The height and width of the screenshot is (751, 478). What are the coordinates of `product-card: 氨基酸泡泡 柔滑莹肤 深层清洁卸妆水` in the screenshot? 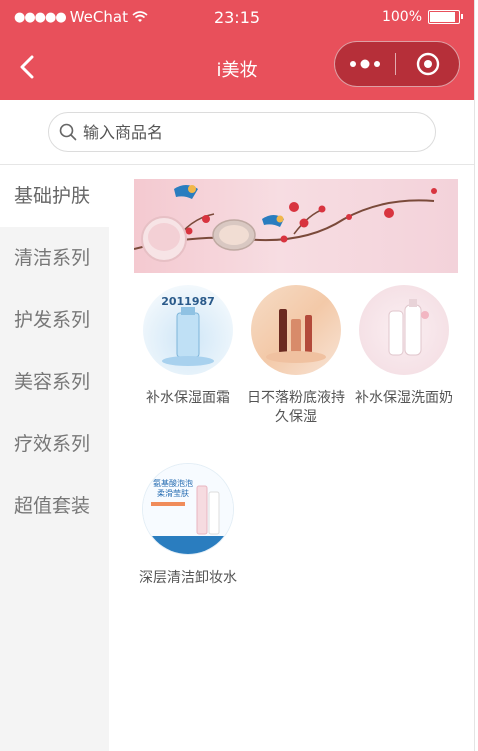 It's located at (188, 525).